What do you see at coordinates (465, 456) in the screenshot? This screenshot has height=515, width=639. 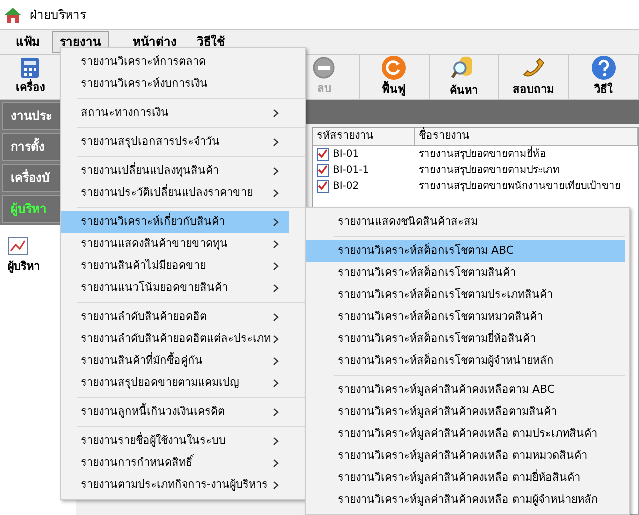 I see `menu-item: รายงานวิเคราะห์มูลค่าสินค้าคงเหลือ ตามหมวดสินค้า` at bounding box center [465, 456].